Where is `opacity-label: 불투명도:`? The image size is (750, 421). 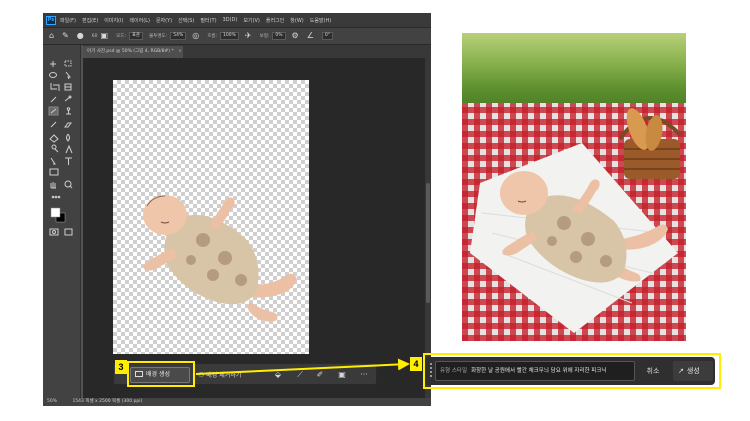 opacity-label: 불투명도: is located at coordinates (158, 36).